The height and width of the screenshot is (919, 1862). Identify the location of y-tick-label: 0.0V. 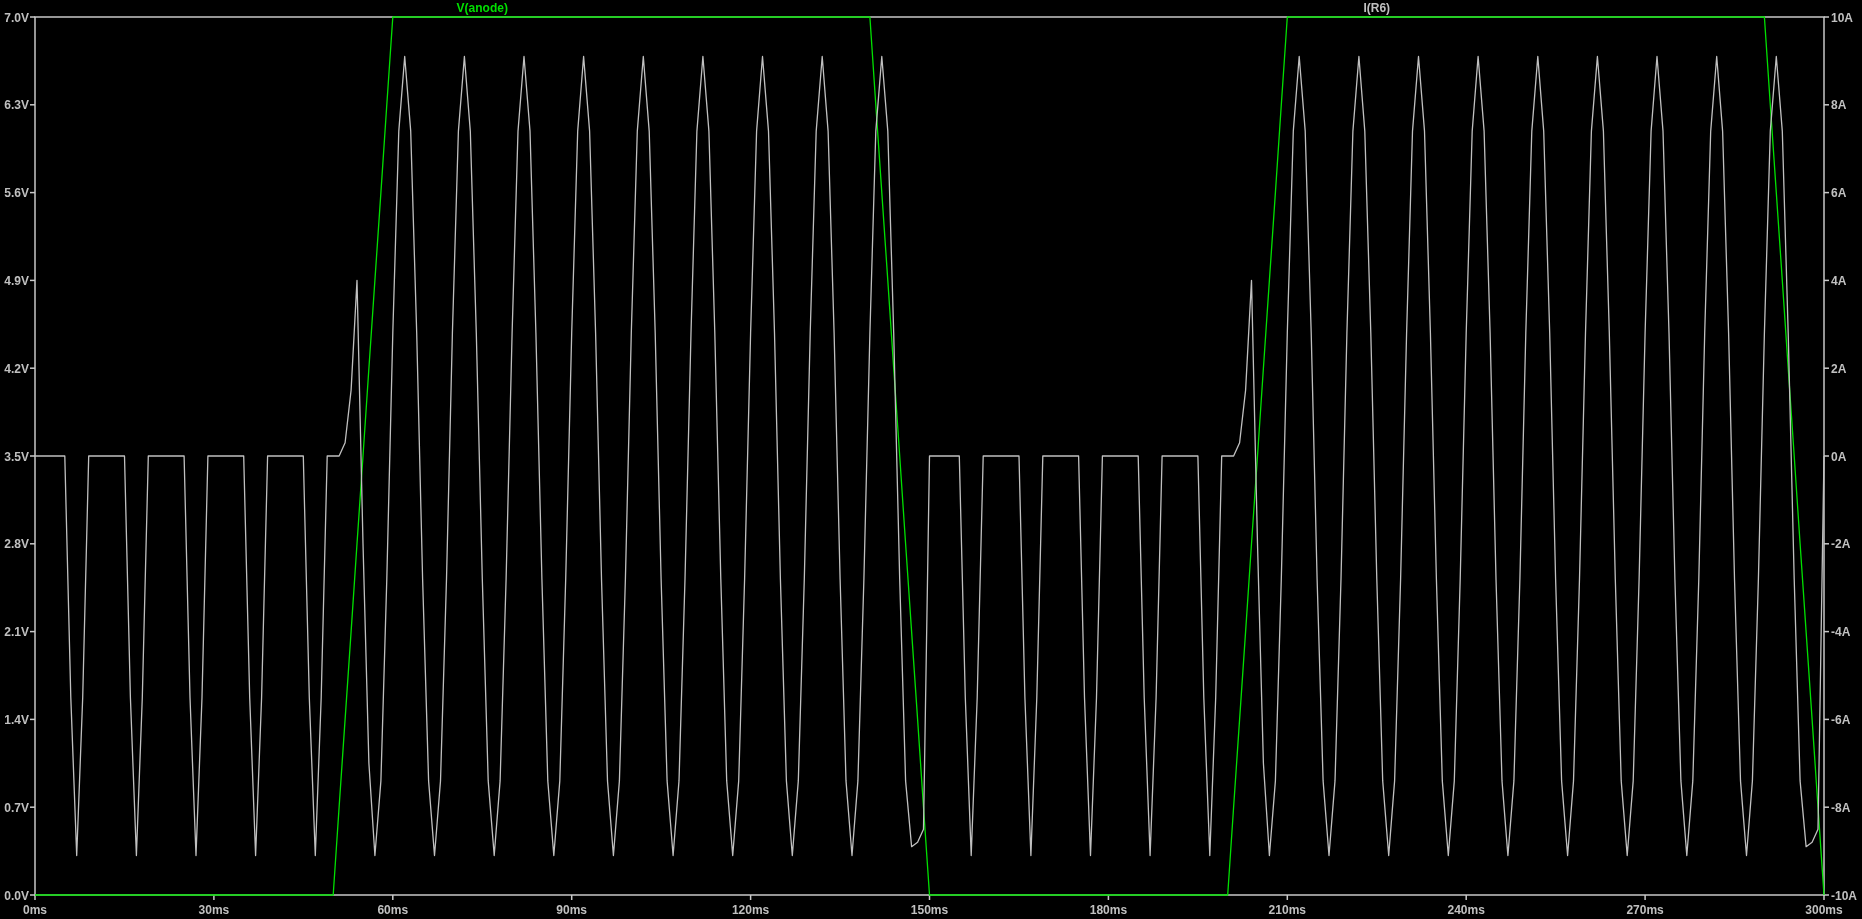
(16, 895).